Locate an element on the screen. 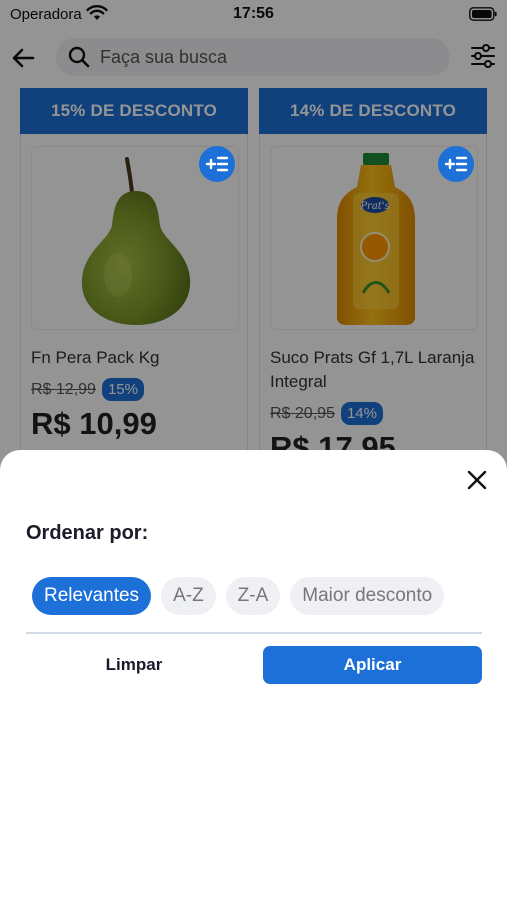 The width and height of the screenshot is (507, 900). clear-button: Limpar is located at coordinates (134, 665).